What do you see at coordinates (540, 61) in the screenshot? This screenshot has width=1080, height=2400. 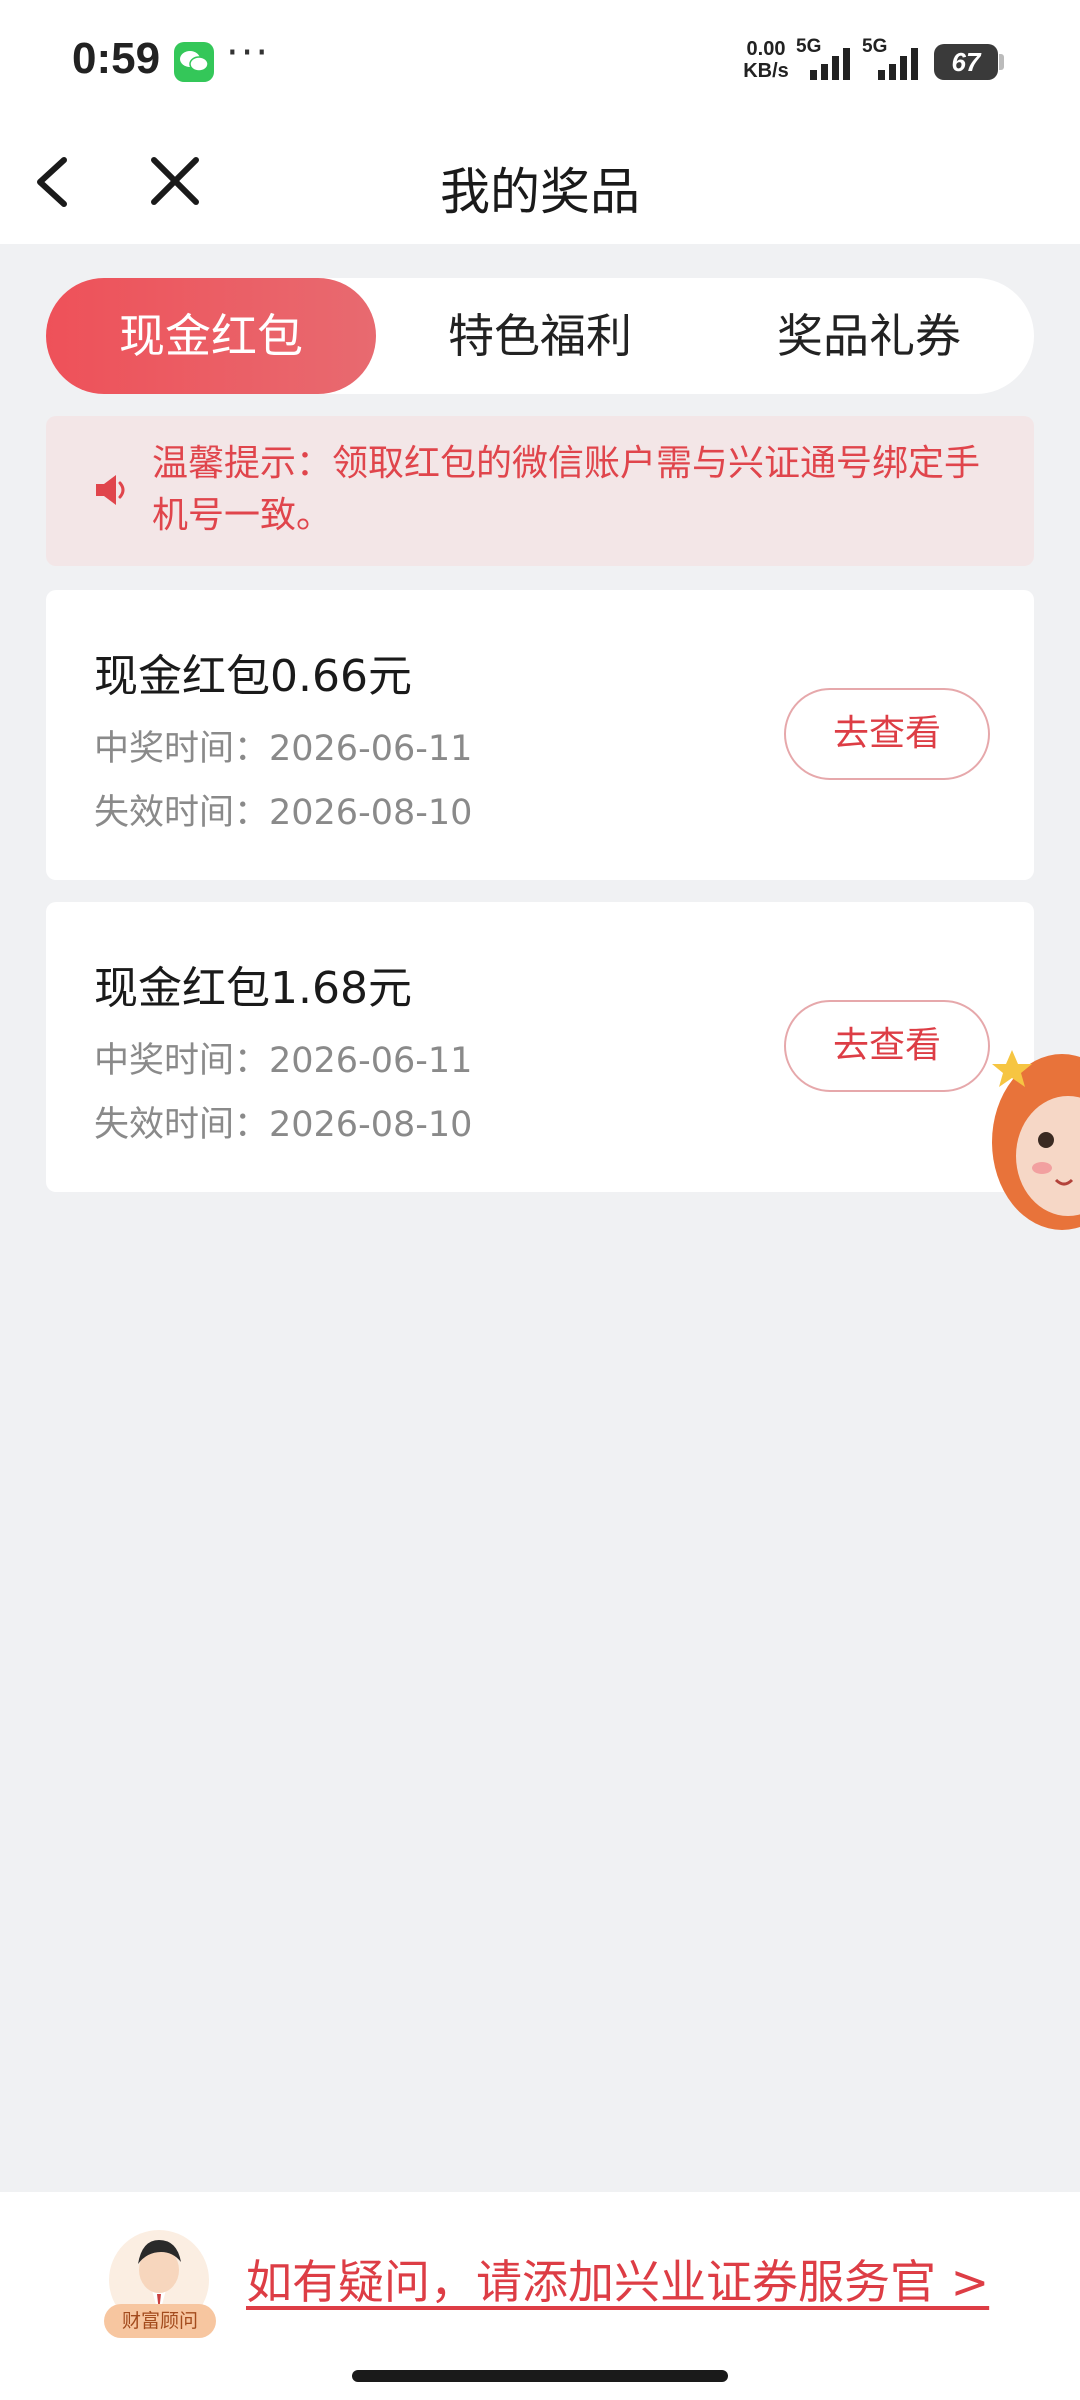 I see `status-bar: 0:59 ··· 0.00 KB/s 5G 5G 67` at bounding box center [540, 61].